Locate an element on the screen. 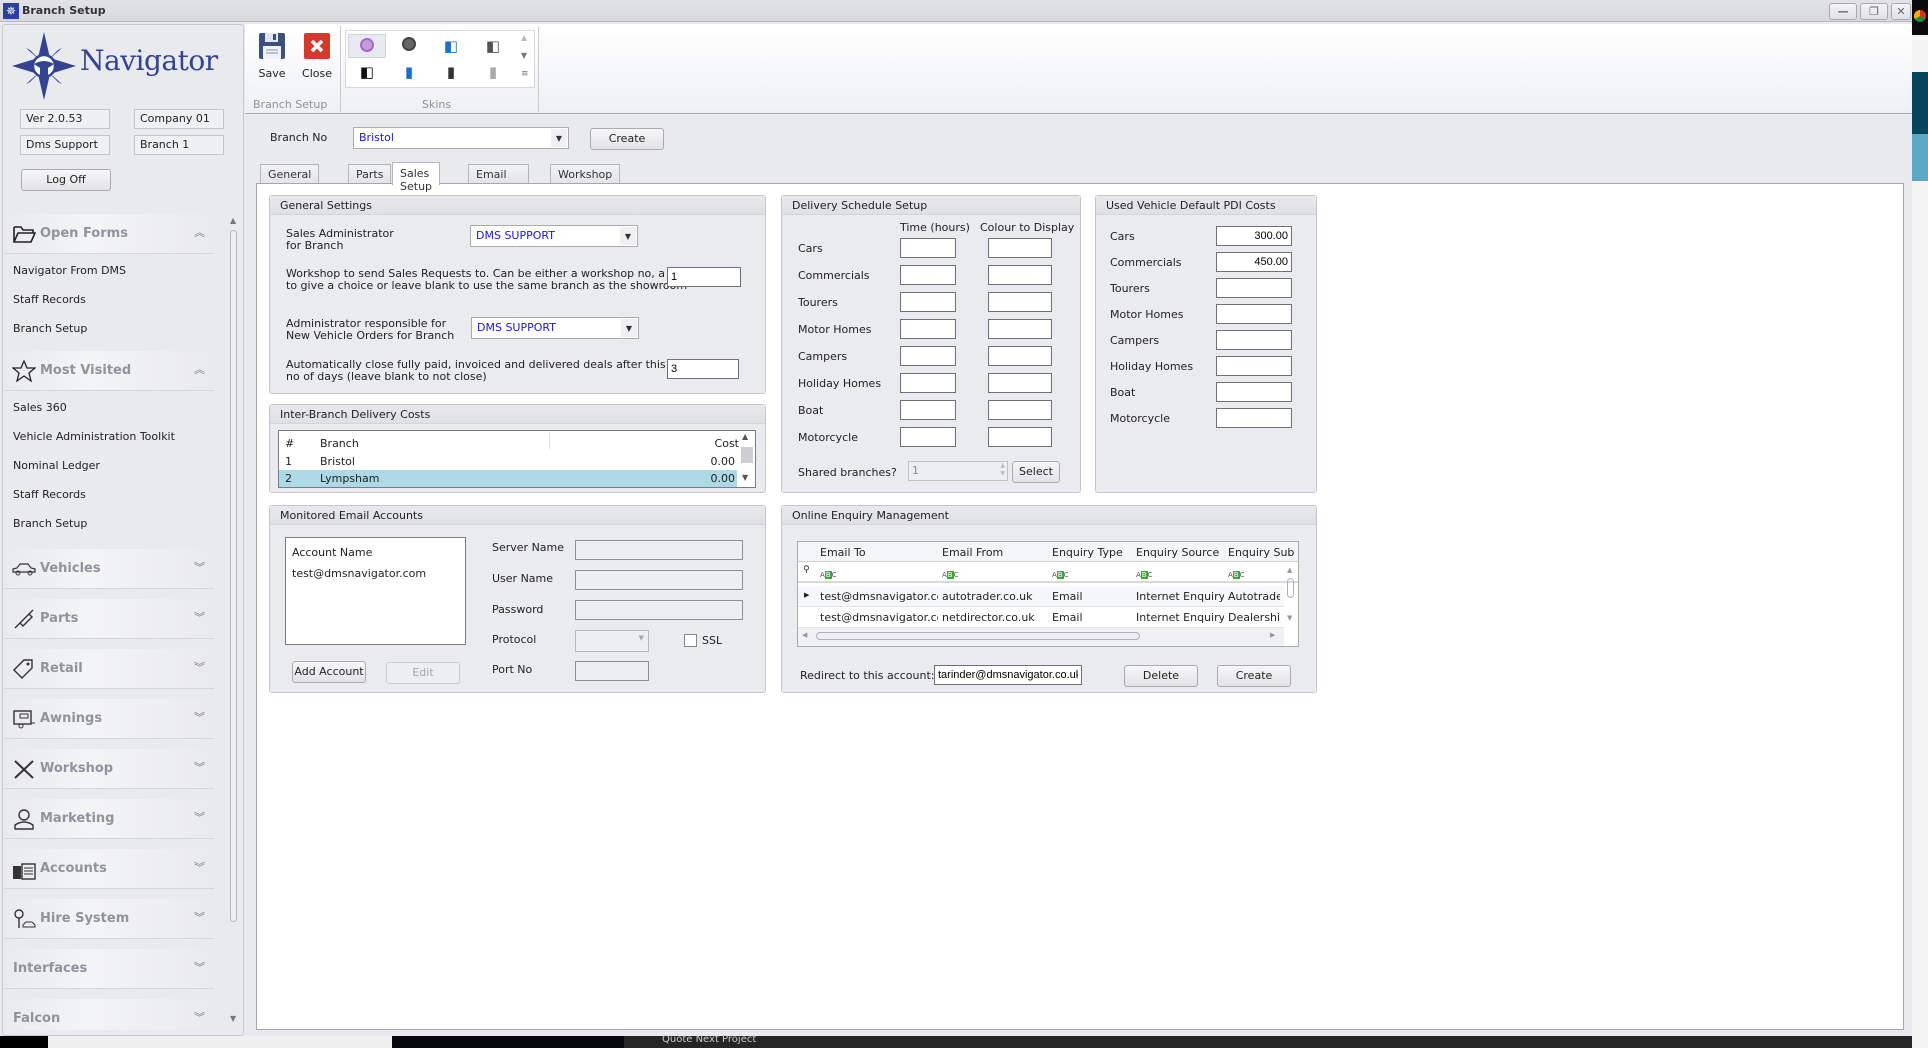  nav-group-parts: Parts ︾ is located at coordinates (109, 619).